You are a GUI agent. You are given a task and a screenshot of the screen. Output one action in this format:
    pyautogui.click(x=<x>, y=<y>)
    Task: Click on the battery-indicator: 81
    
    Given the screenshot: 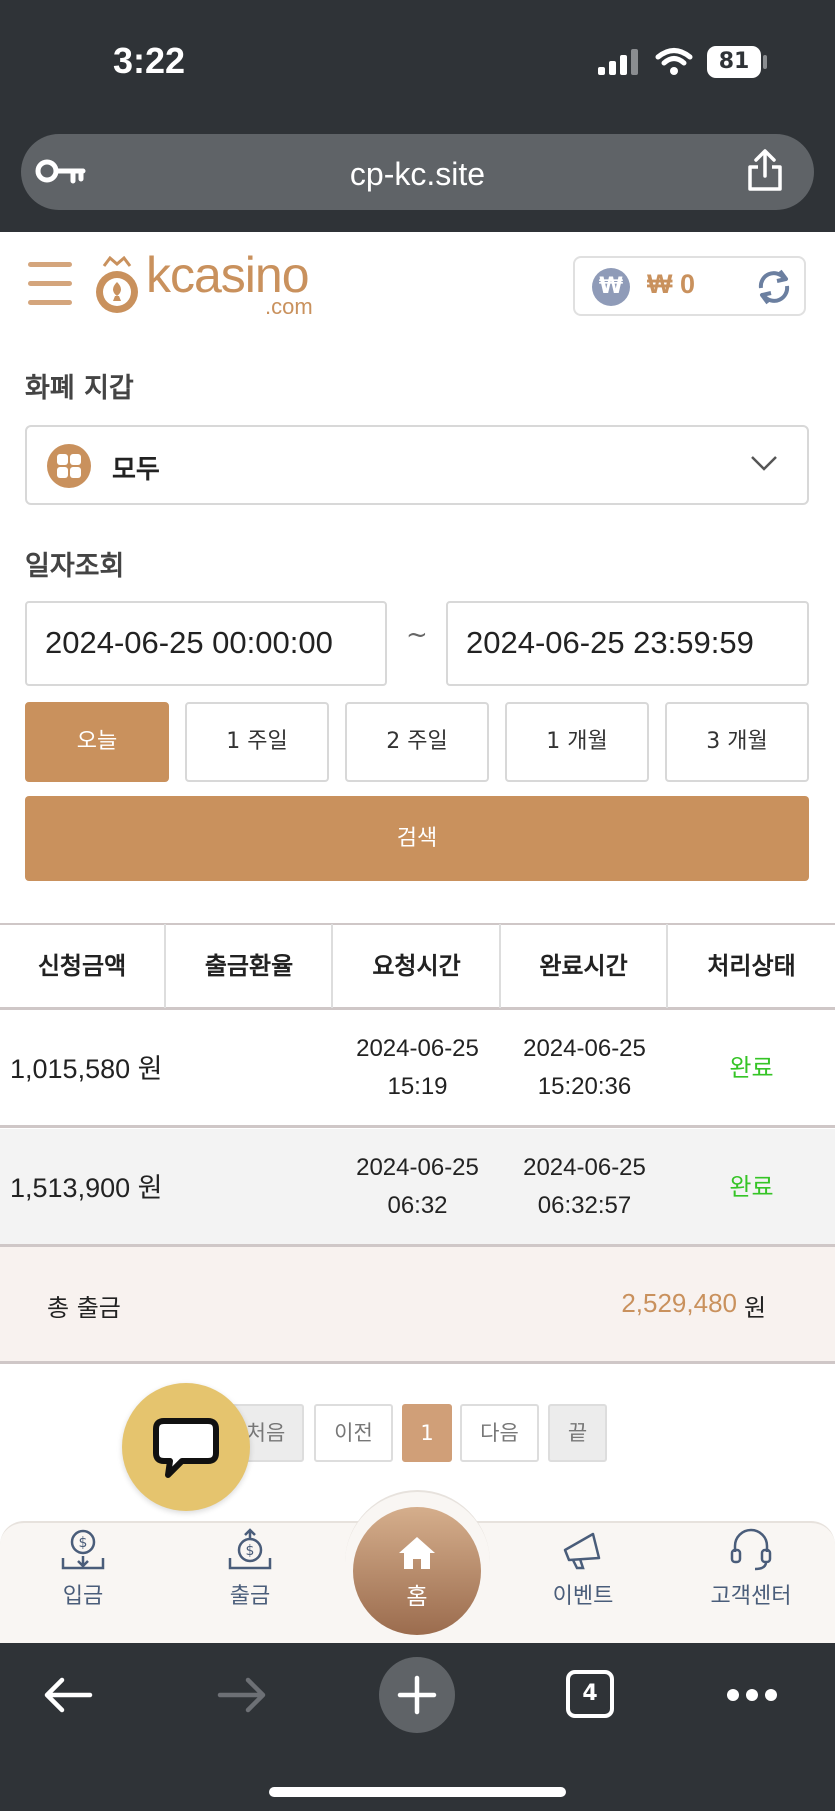 What is the action you would take?
    pyautogui.click(x=734, y=62)
    